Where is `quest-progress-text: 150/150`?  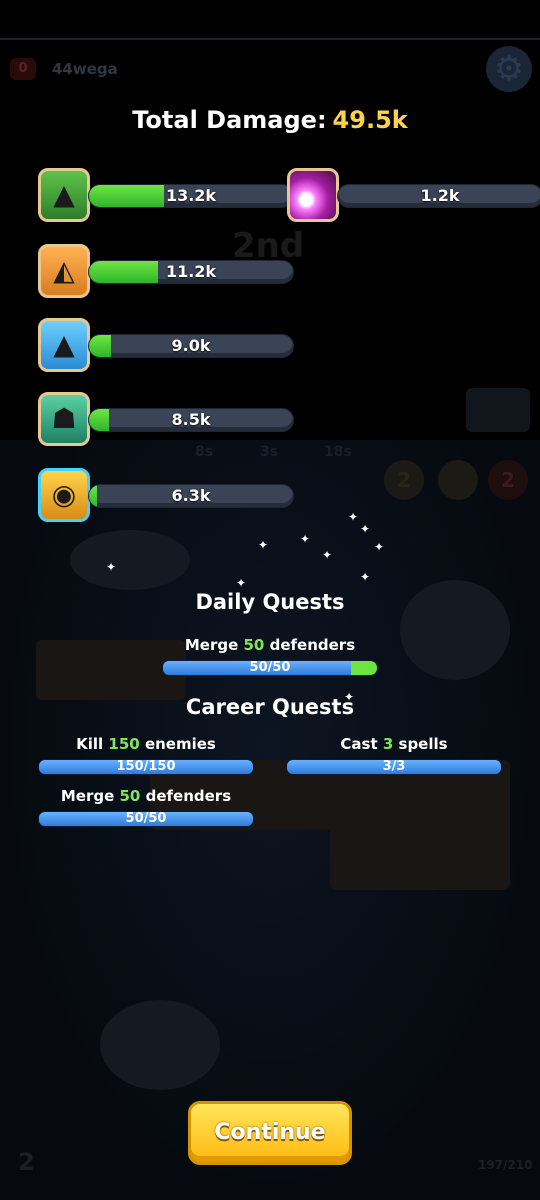 quest-progress-text: 150/150 is located at coordinates (146, 766).